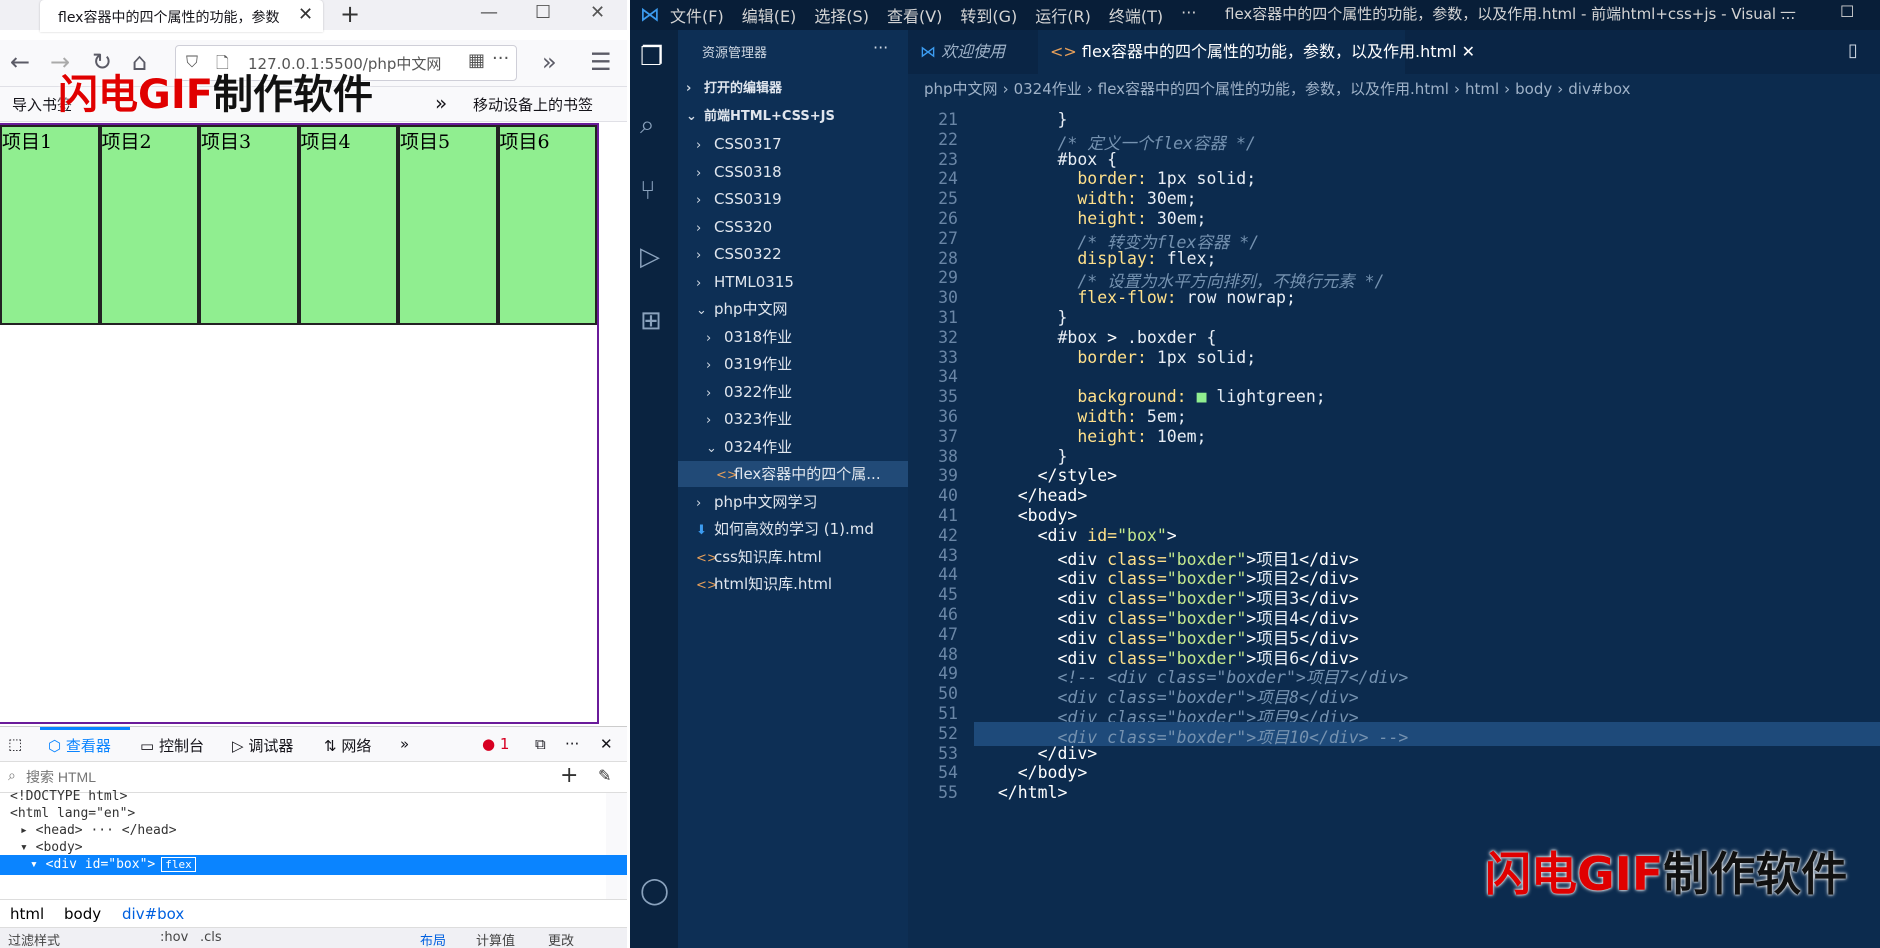  Describe the element at coordinates (350, 14) in the screenshot. I see `new-tab-icon: +` at that location.